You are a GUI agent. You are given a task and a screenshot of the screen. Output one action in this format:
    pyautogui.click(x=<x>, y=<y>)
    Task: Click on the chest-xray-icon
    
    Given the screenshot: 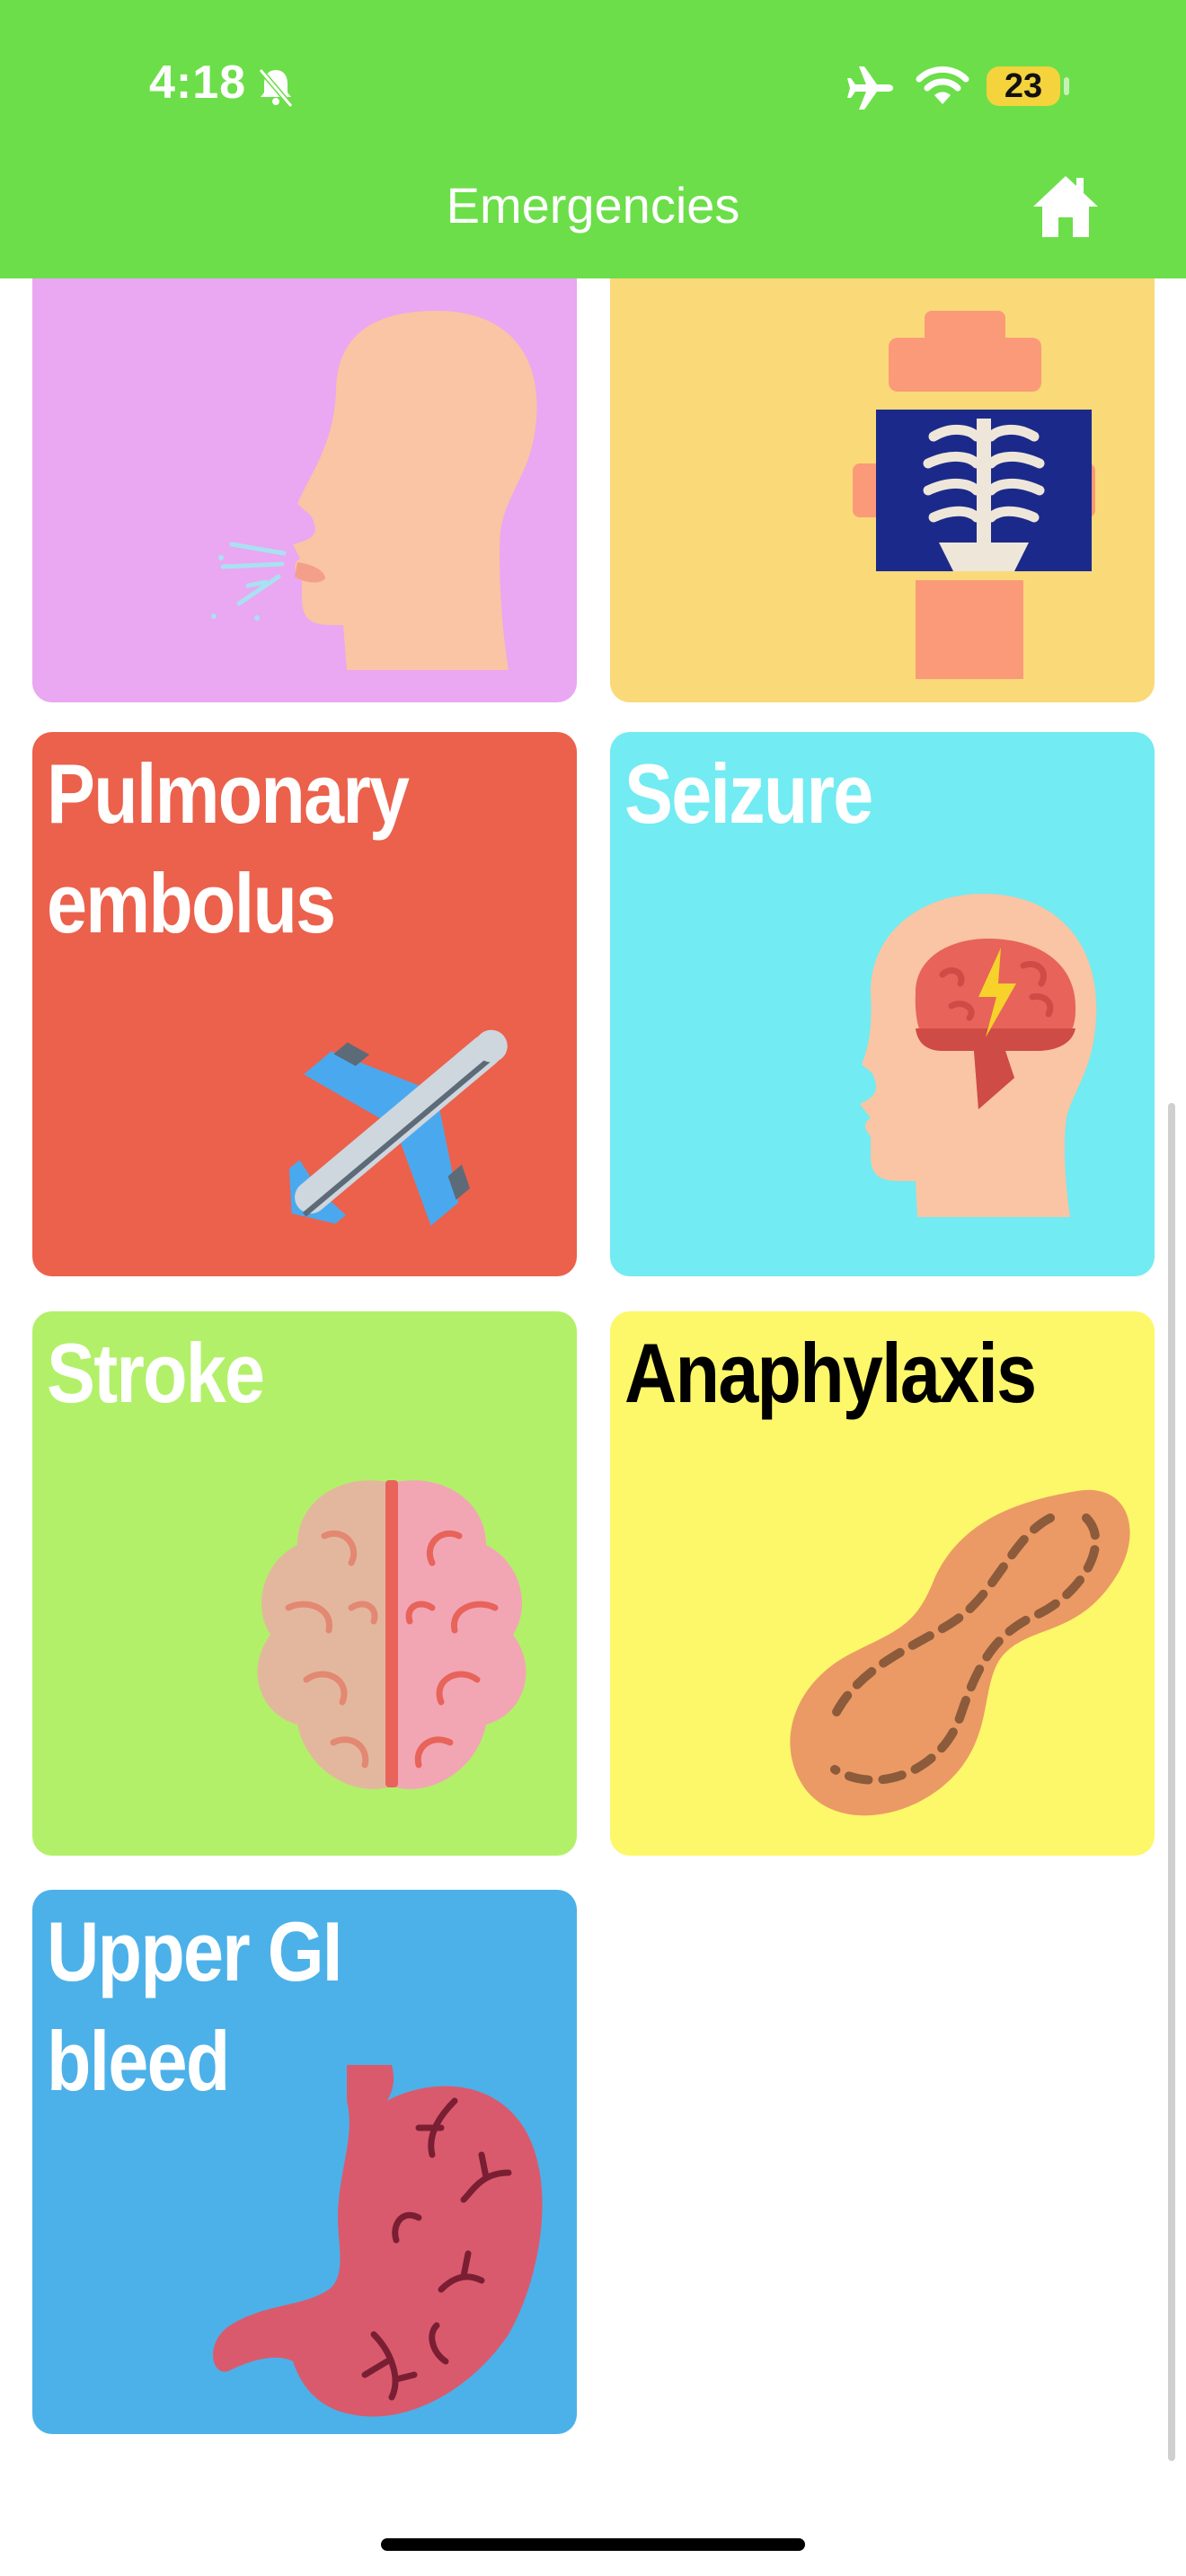 What is the action you would take?
    pyautogui.click(x=974, y=495)
    